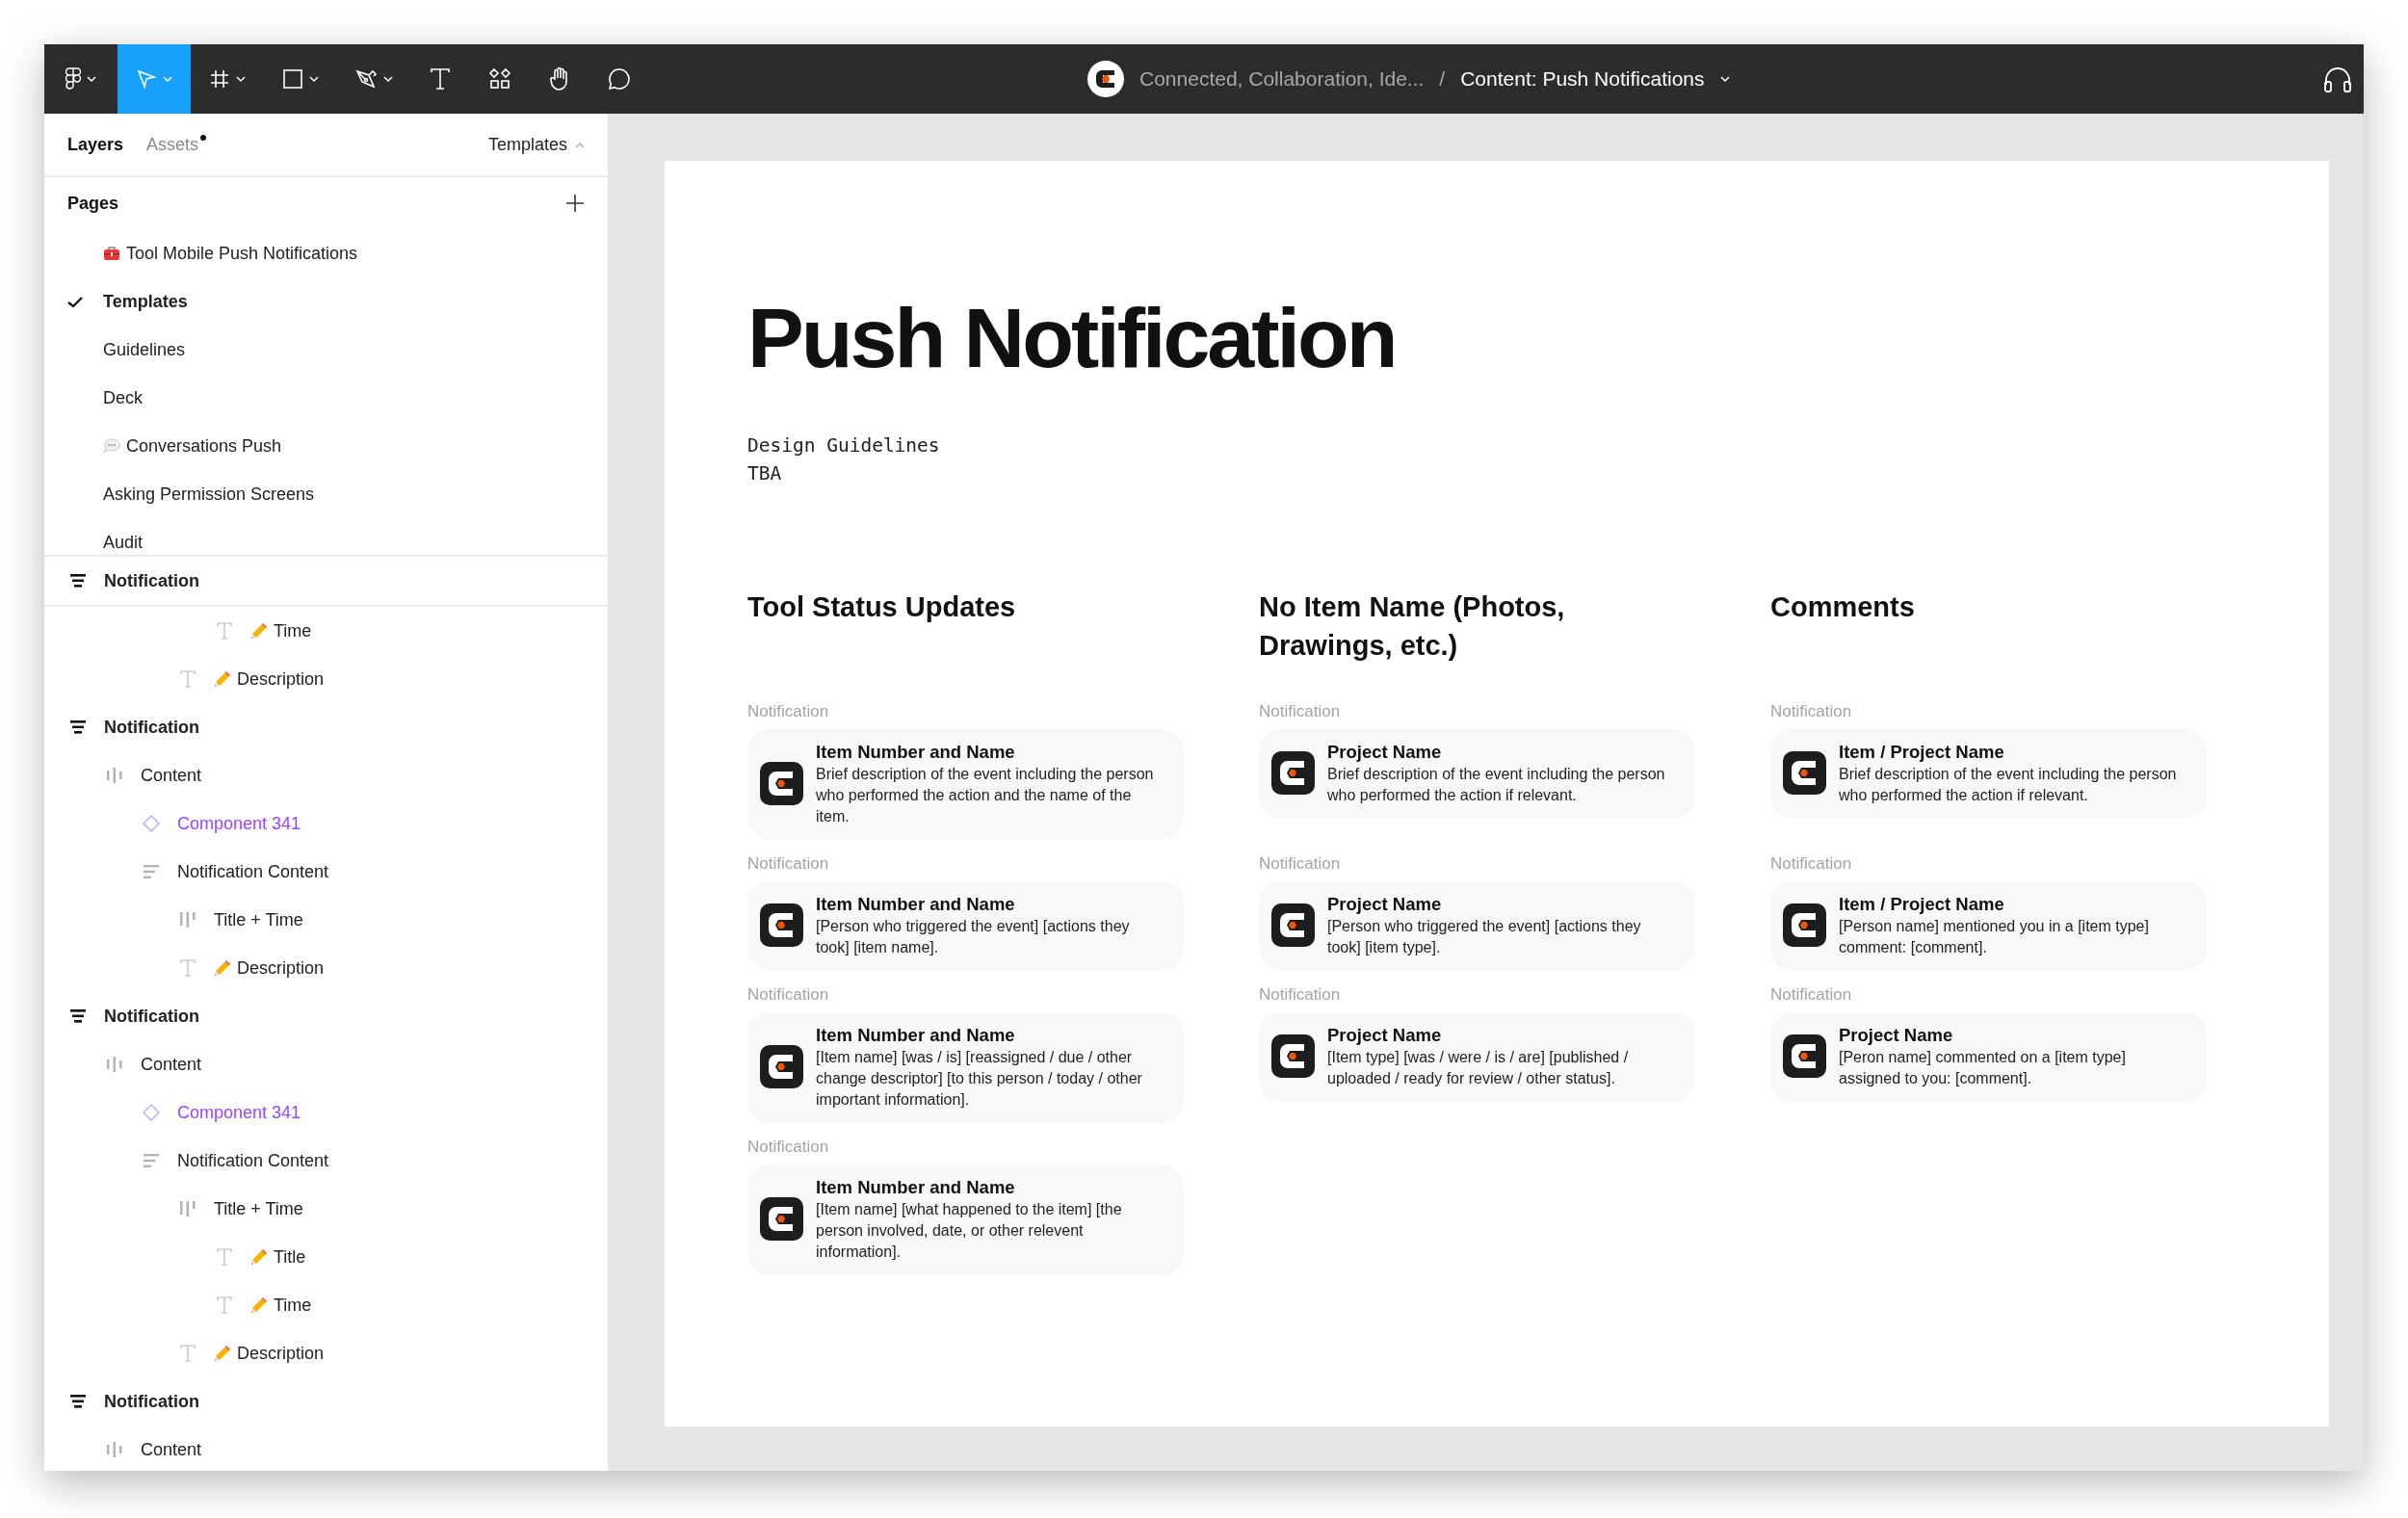 The width and height of the screenshot is (2408, 1518). What do you see at coordinates (1994, 936) in the screenshot?
I see `notification-description: [Person name] mentioned you in a [item type] comment: [comment].` at bounding box center [1994, 936].